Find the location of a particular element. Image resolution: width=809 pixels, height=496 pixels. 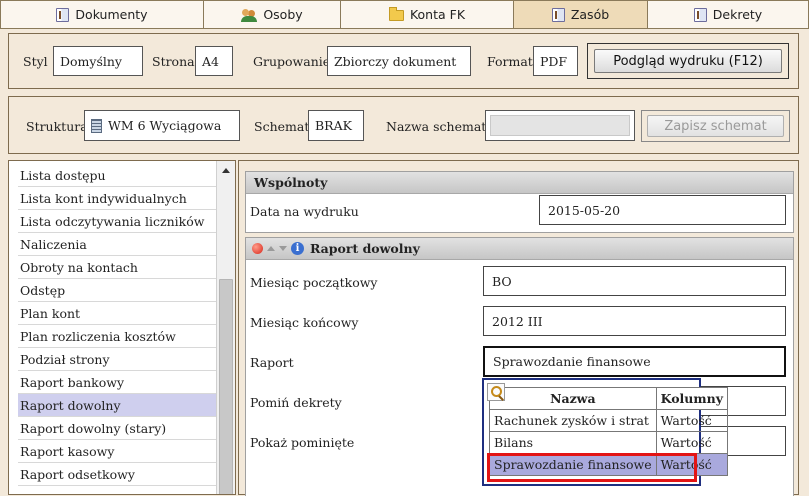

page-field: A4 is located at coordinates (214, 61).